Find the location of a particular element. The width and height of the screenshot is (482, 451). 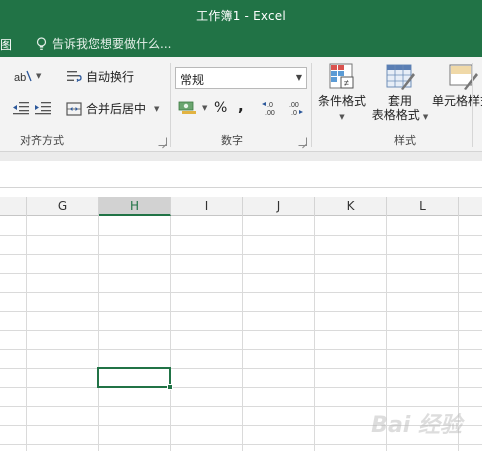

conditional-format-icon: ≠ is located at coordinates (341, 76).